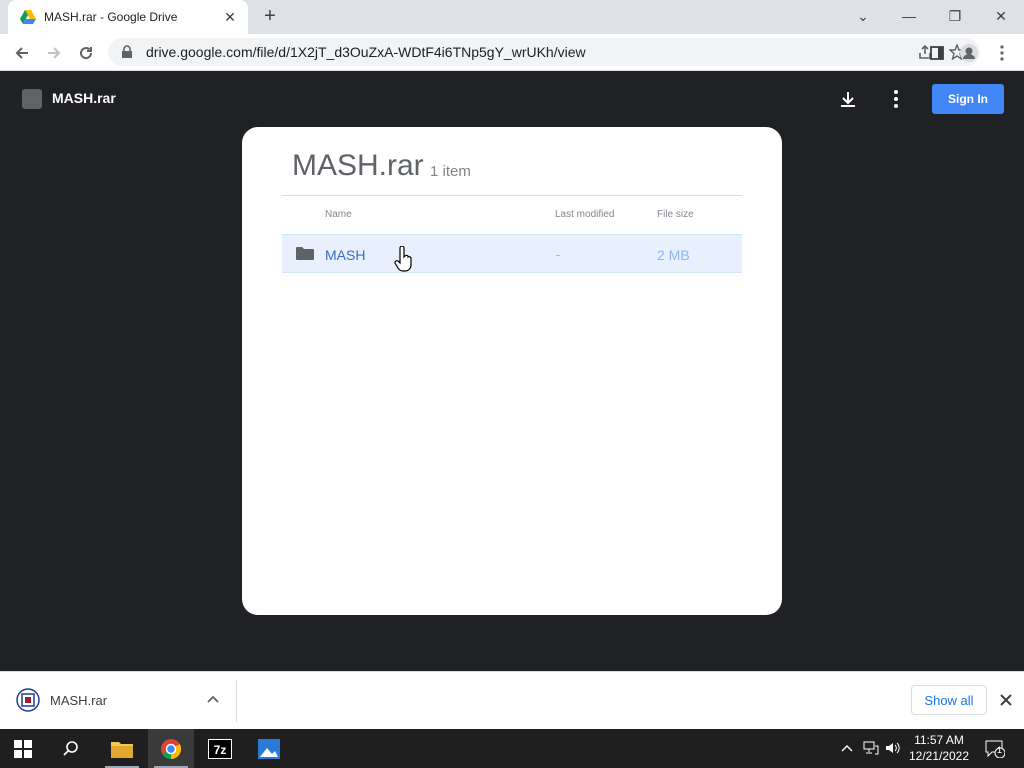 Image resolution: width=1024 pixels, height=768 pixels. What do you see at coordinates (939, 740) in the screenshot?
I see `clock-time: 11:57 AM` at bounding box center [939, 740].